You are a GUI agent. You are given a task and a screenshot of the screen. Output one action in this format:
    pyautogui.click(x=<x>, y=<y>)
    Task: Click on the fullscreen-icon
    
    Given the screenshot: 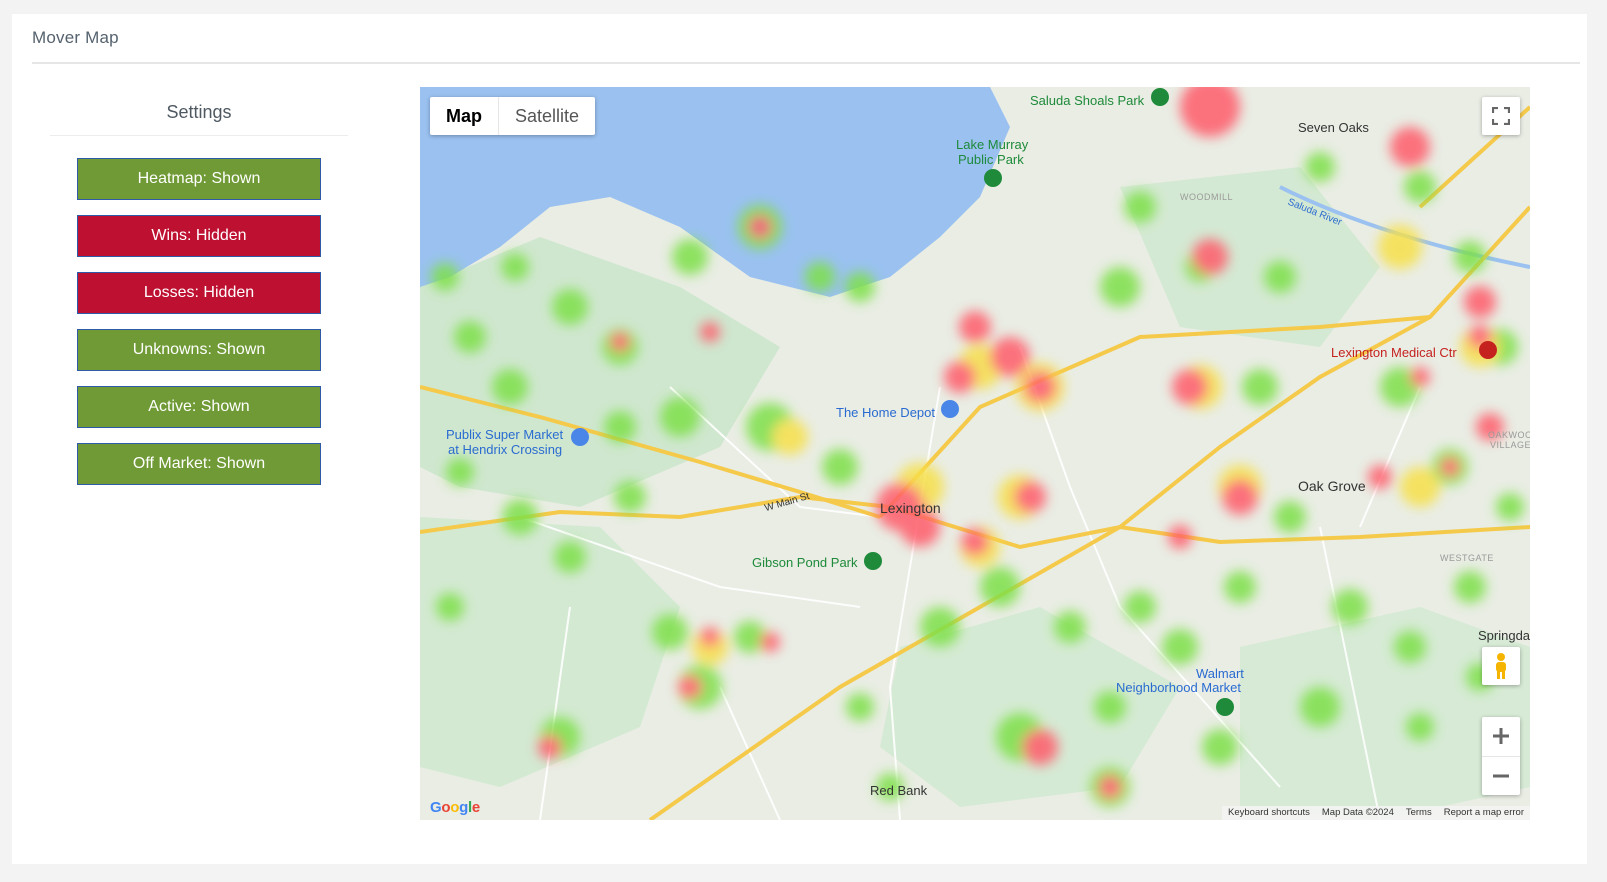 What is the action you would take?
    pyautogui.click(x=1501, y=116)
    